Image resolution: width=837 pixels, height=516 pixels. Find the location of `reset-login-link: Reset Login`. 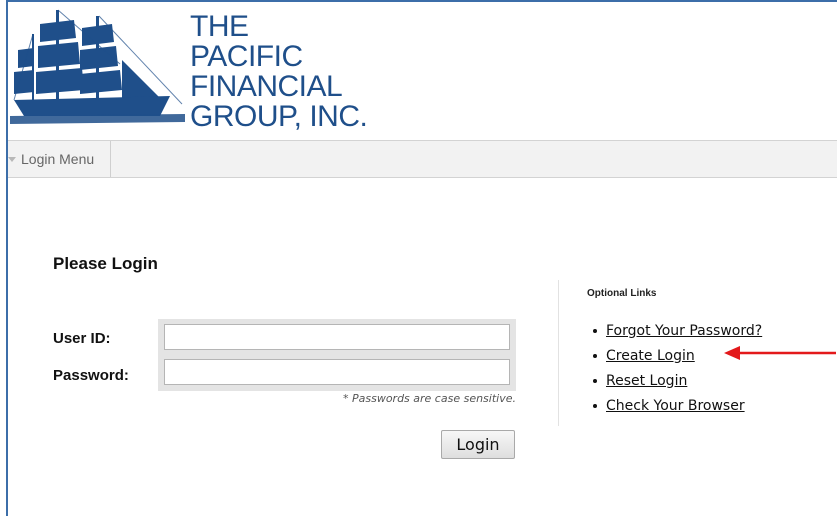

reset-login-link: Reset Login is located at coordinates (646, 381).